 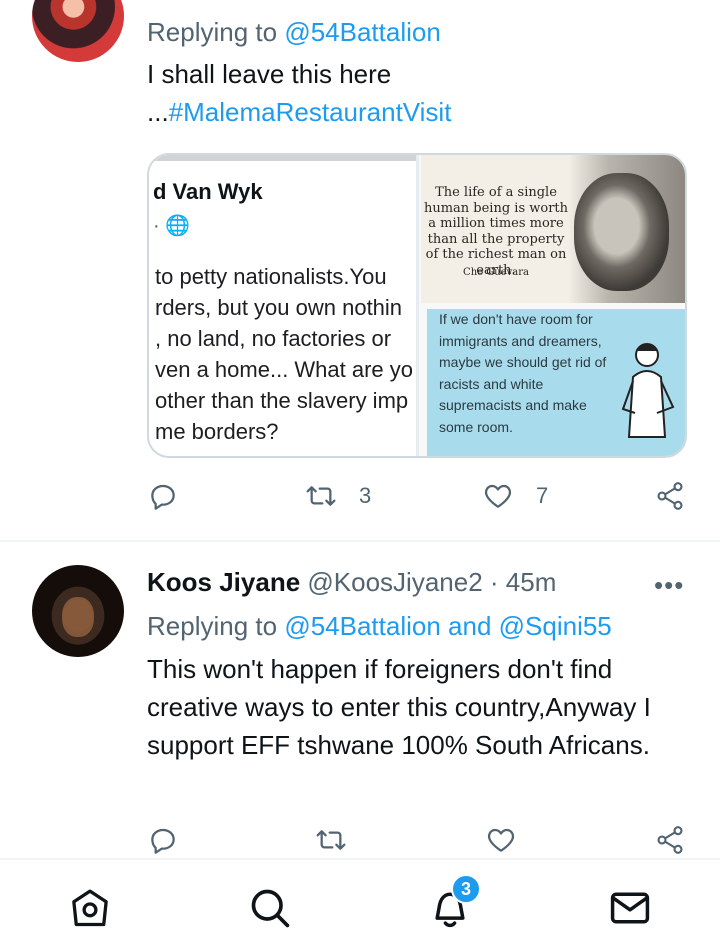 I want to click on user-handle: @KoosJiyane2, so click(x=394, y=582).